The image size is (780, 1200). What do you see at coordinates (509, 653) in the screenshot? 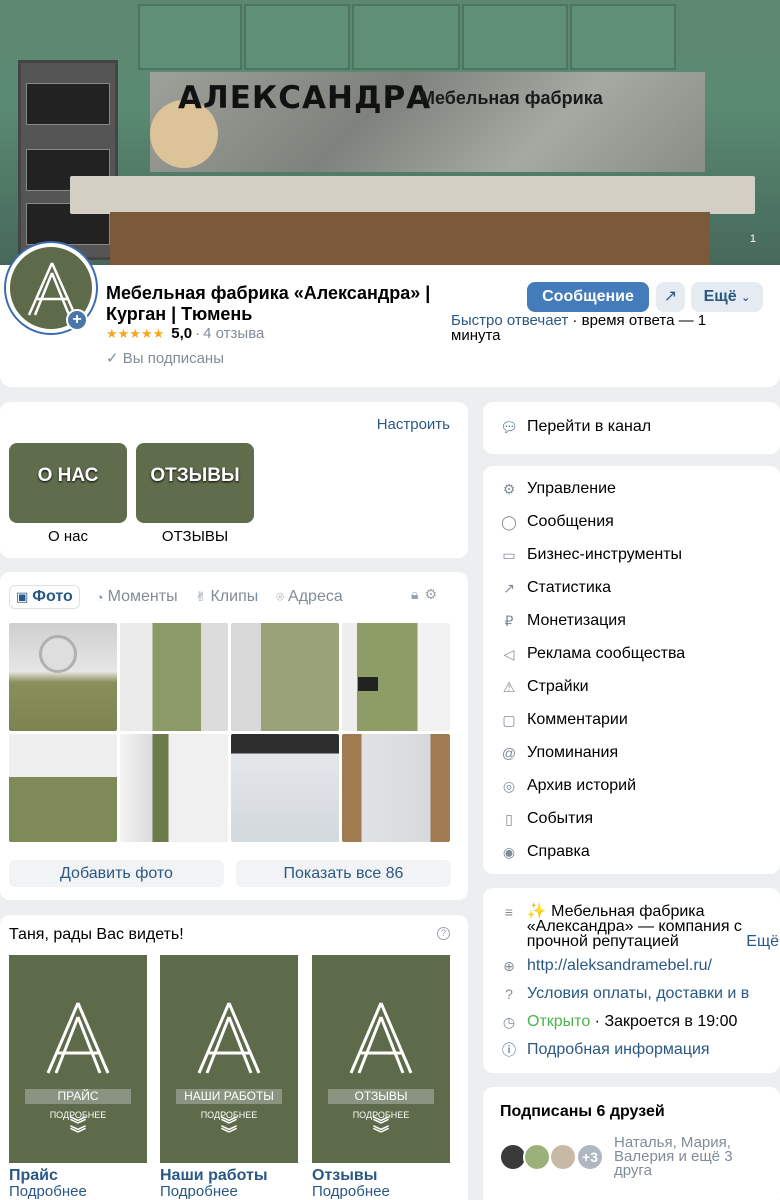
I see `megaphone-icon: ◁` at bounding box center [509, 653].